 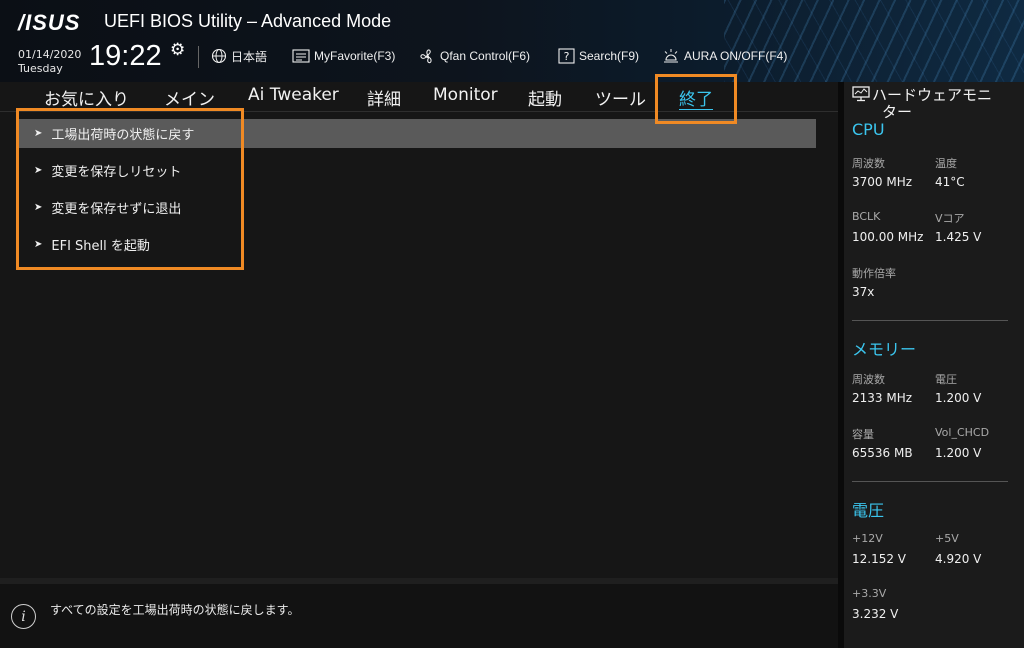 What do you see at coordinates (947, 538) in the screenshot?
I see `v5-label: +5V` at bounding box center [947, 538].